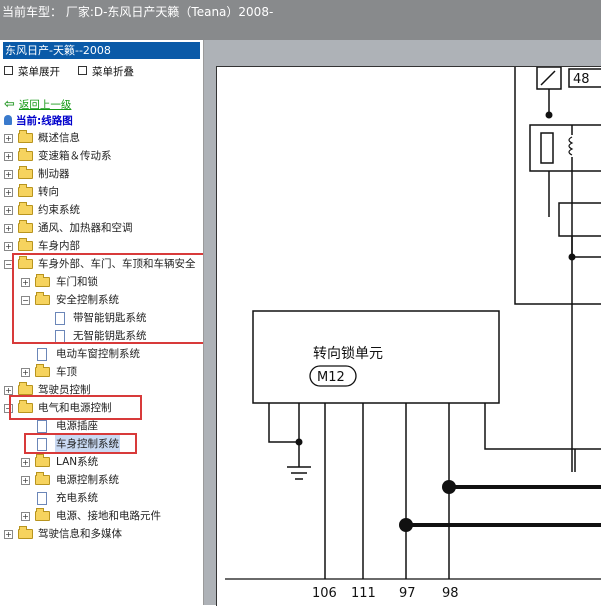 This screenshot has height=606, width=601. I want to click on vehicle-model-title: 当前车型： 厂家:D-东风日产天籁（Teana）2008-, so click(138, 12).